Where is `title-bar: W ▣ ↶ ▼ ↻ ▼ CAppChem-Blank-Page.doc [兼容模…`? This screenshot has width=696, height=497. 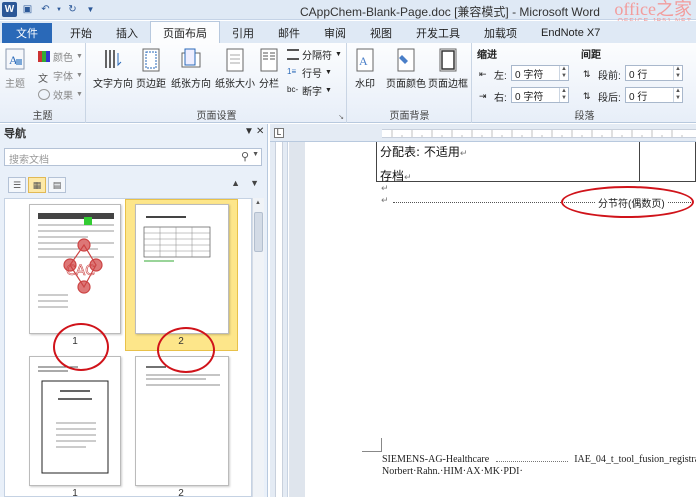
title-bar: W ▣ ↶ ▼ ↻ ▼ CAppChem-Blank-Page.doc [兼容模… is located at coordinates (348, 12).